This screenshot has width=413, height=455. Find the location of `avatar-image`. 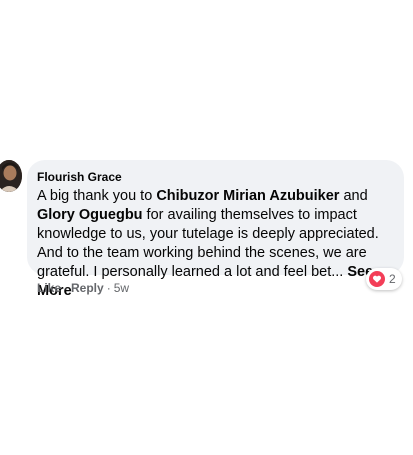

avatar-image is located at coordinates (11, 176).